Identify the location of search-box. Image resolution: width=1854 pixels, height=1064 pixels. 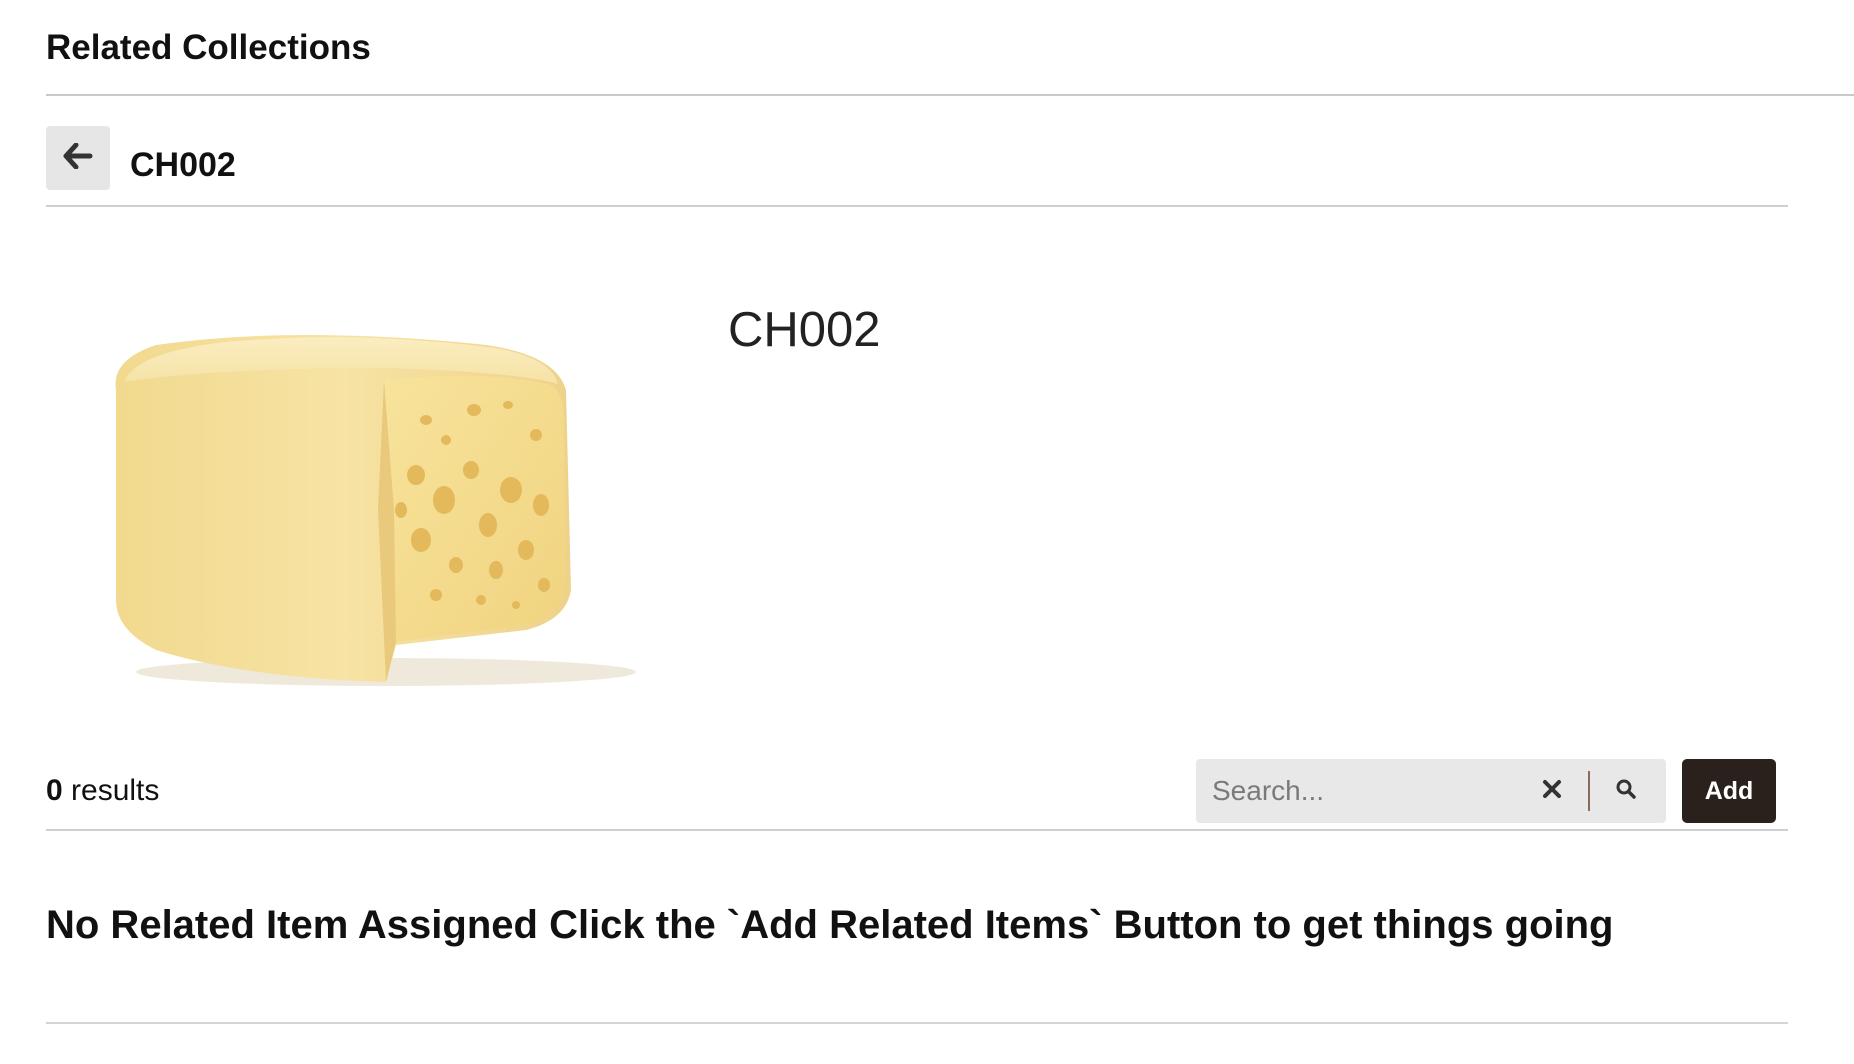
(1431, 791).